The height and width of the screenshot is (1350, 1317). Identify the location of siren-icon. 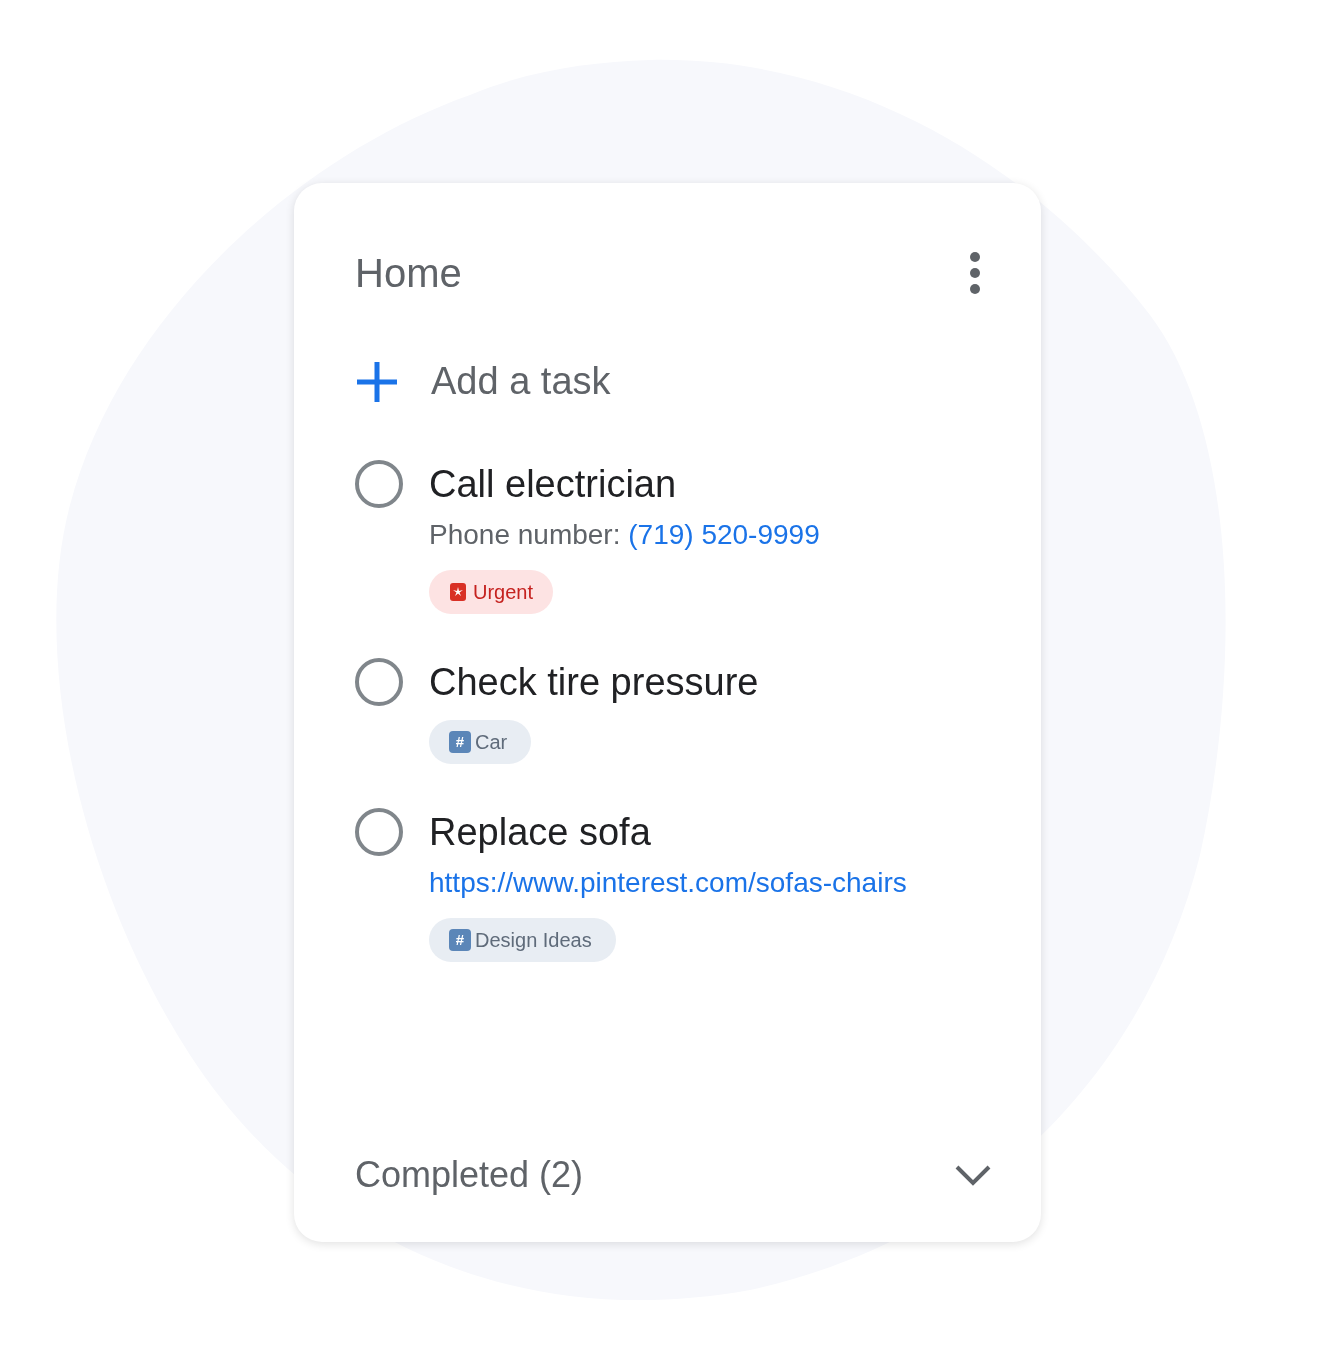
(458, 592).